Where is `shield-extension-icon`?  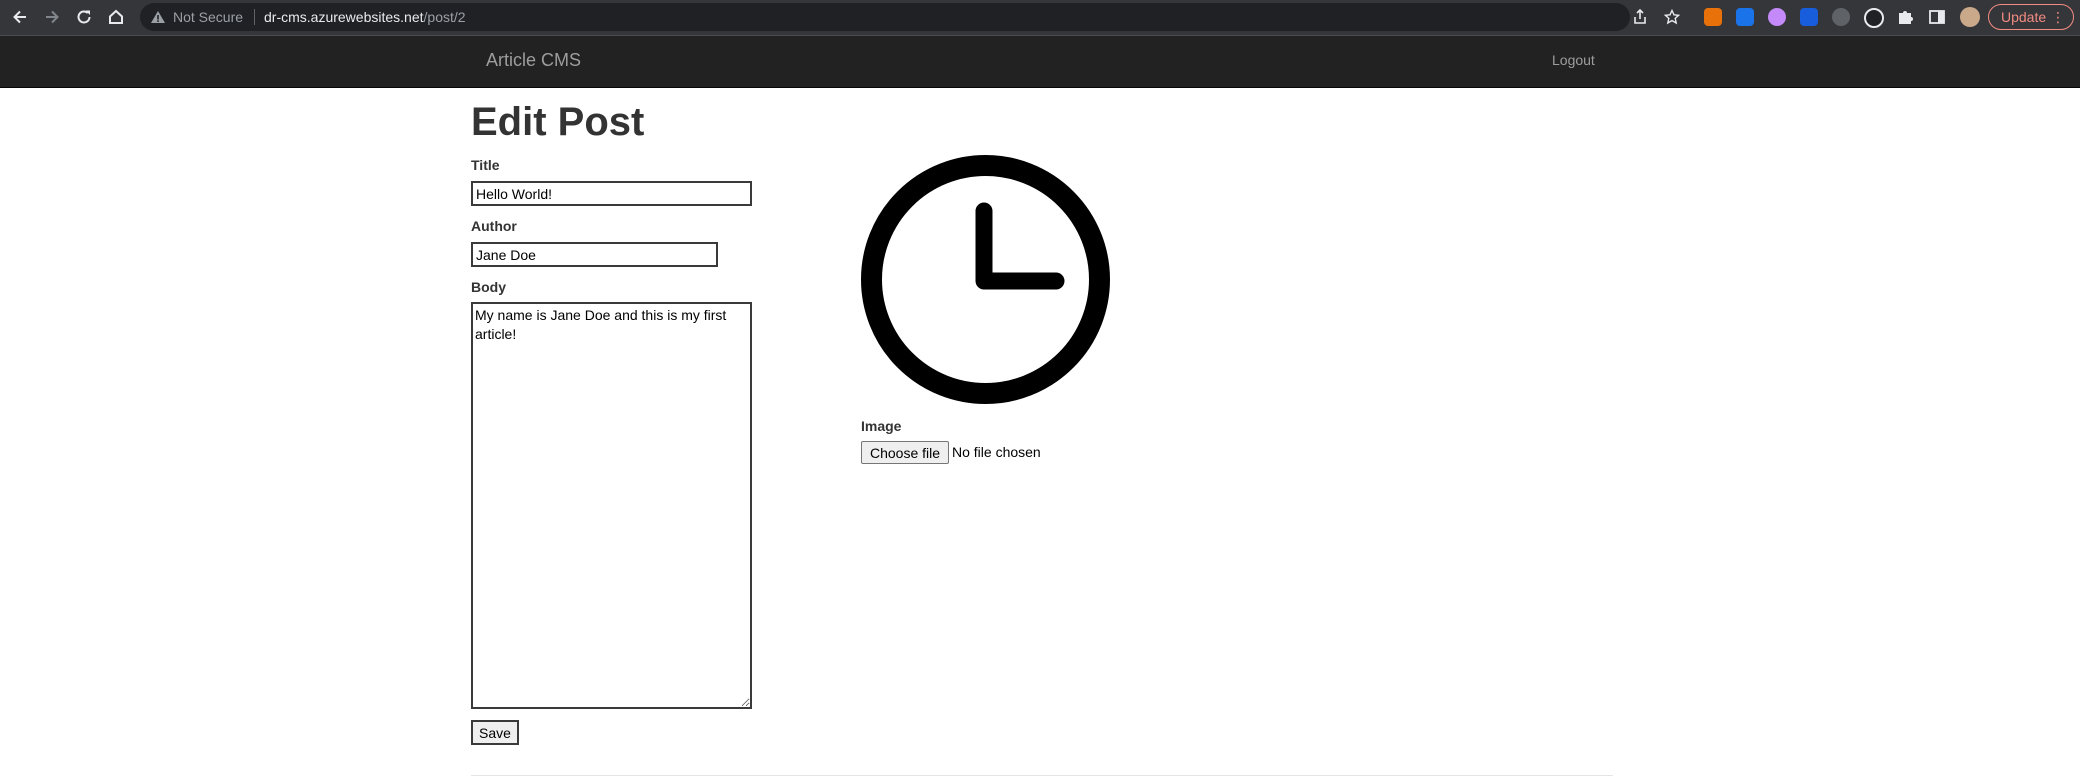
shield-extension-icon is located at coordinates (1809, 17).